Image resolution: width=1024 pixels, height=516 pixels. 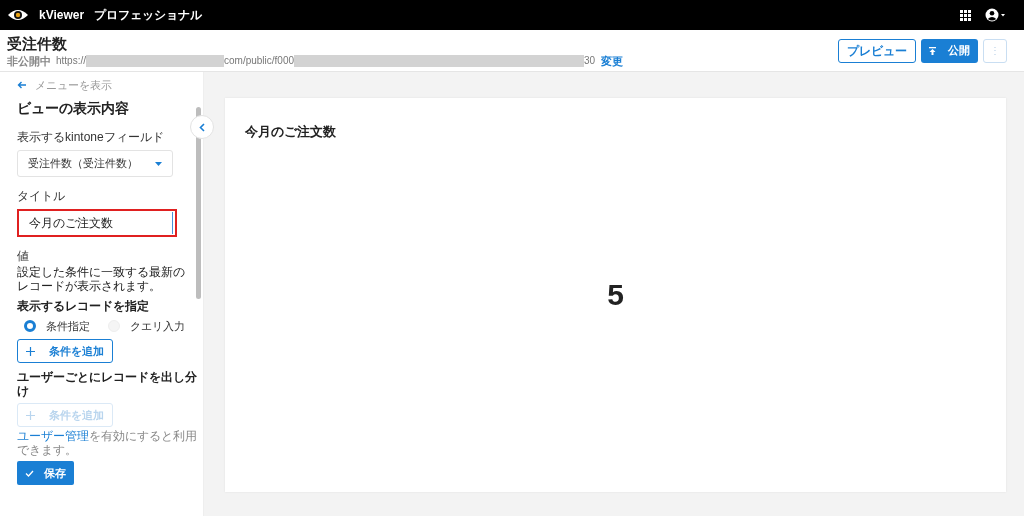 I want to click on change-link: 変更, so click(x=612, y=60).